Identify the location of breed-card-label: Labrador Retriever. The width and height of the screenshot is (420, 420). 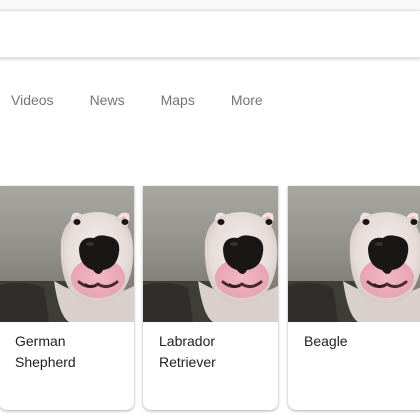
(187, 351).